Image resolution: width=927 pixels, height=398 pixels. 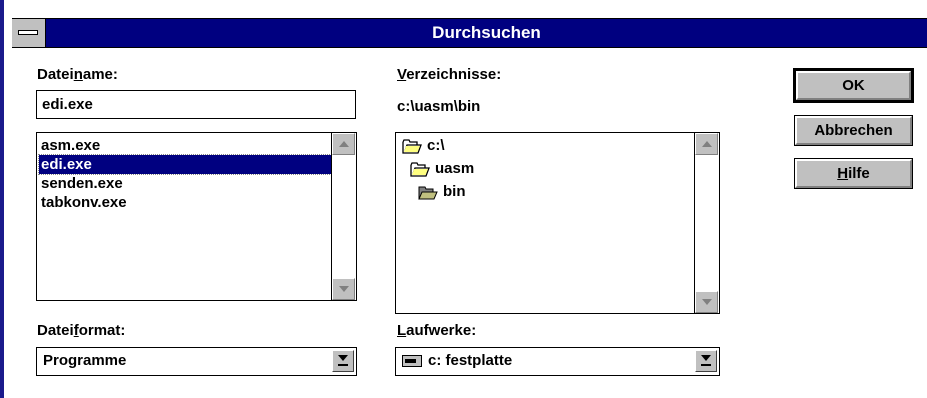 I want to click on file-list: asm.exe edi.exe senden.exe tabkonv.exe, so click(x=196, y=216).